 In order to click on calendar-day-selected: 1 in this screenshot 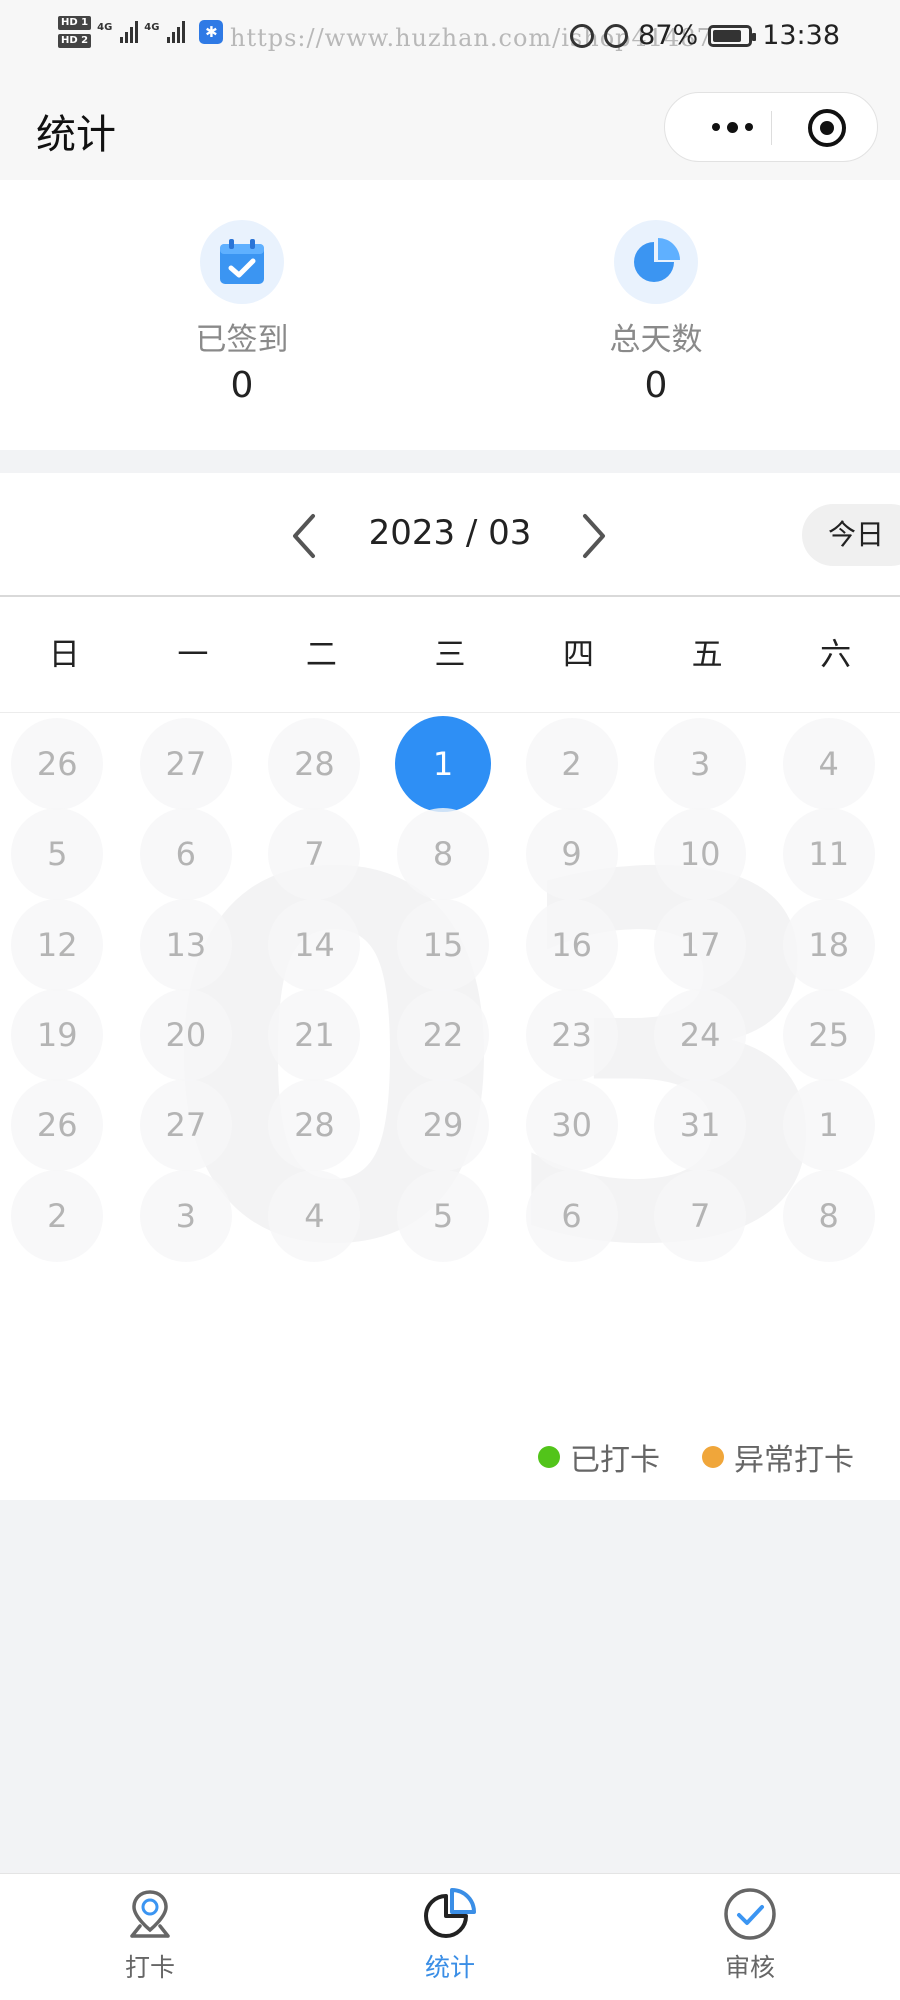, I will do `click(443, 764)`.